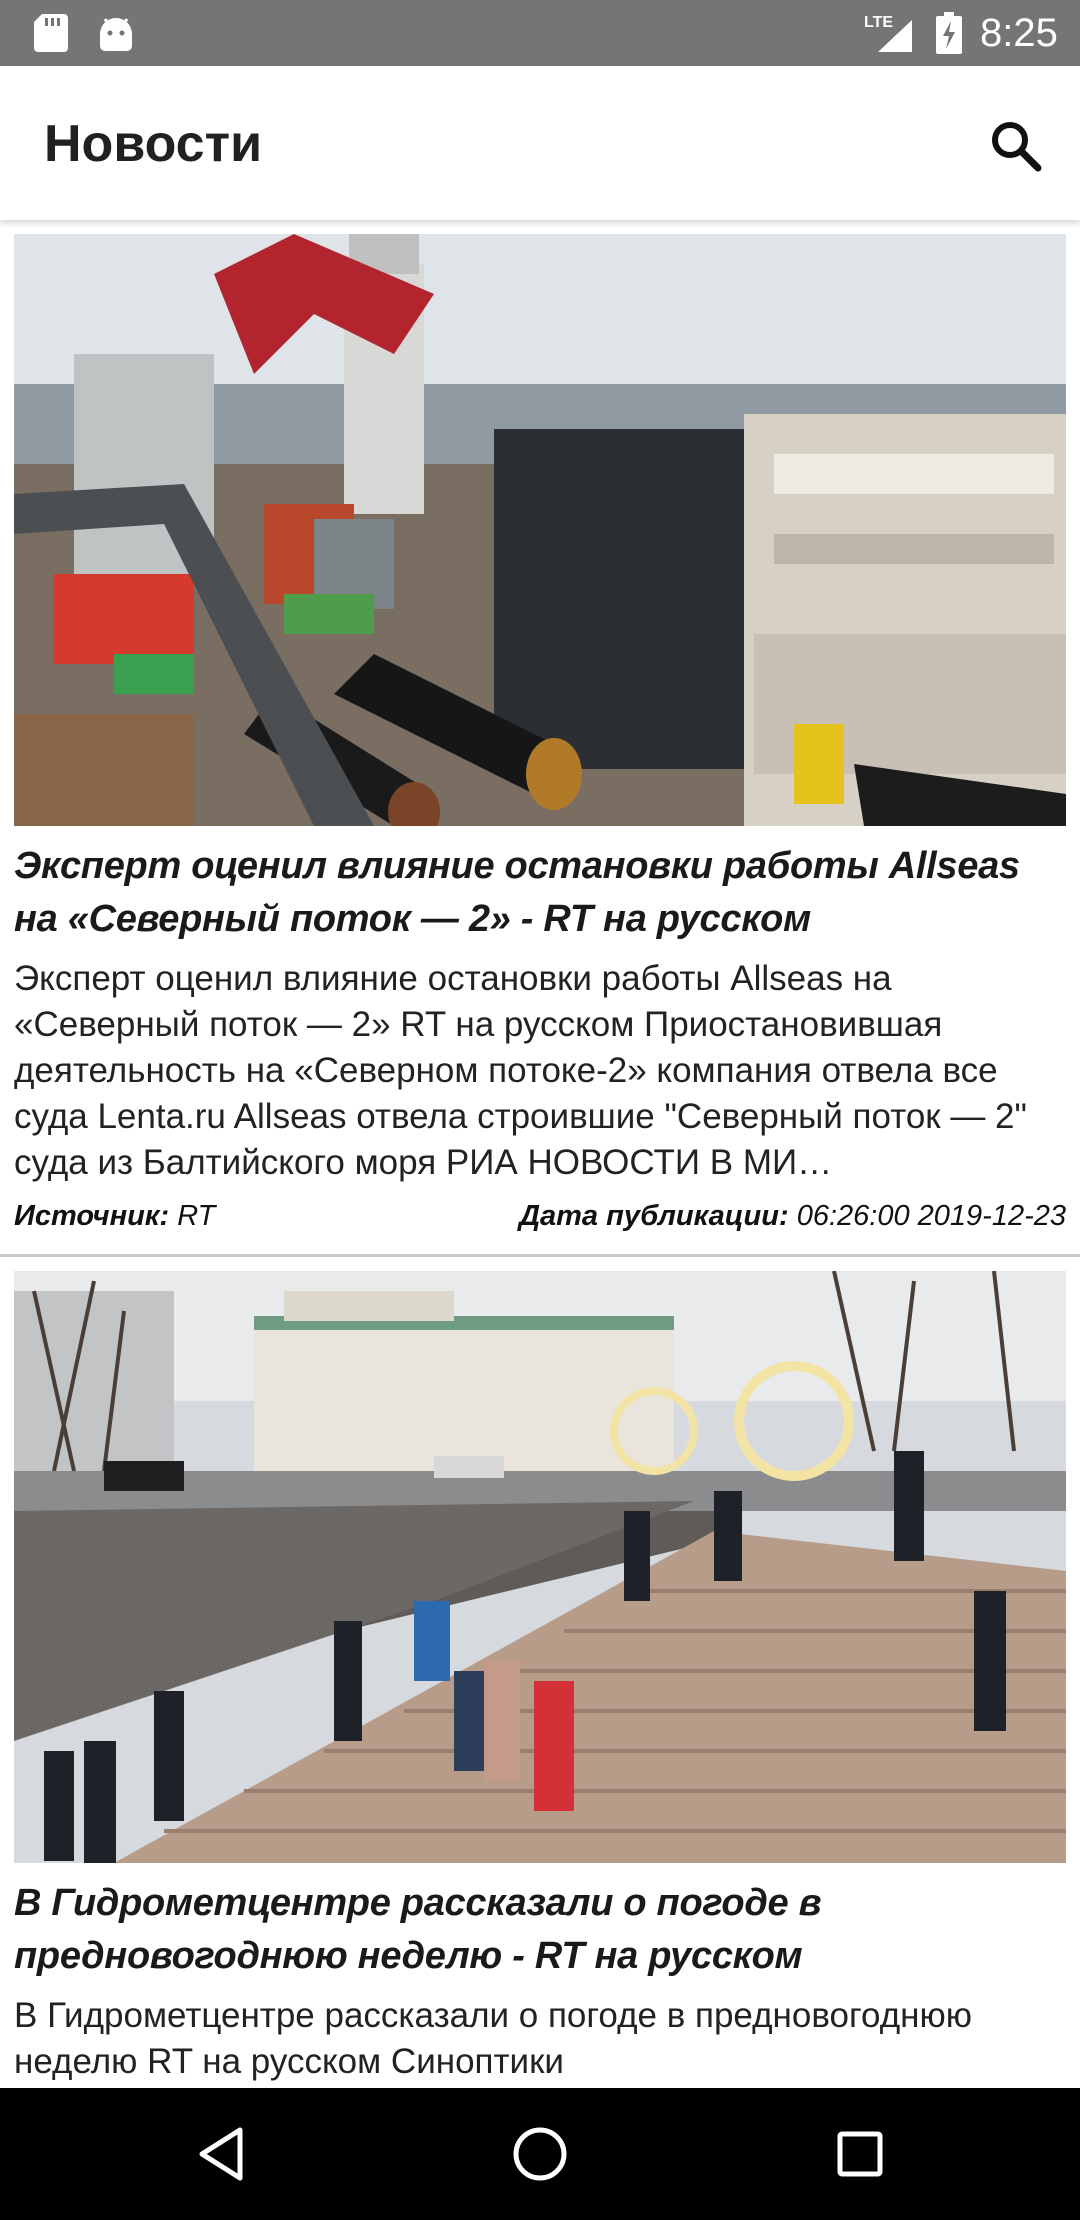  I want to click on home-circle-icon, so click(540, 2154).